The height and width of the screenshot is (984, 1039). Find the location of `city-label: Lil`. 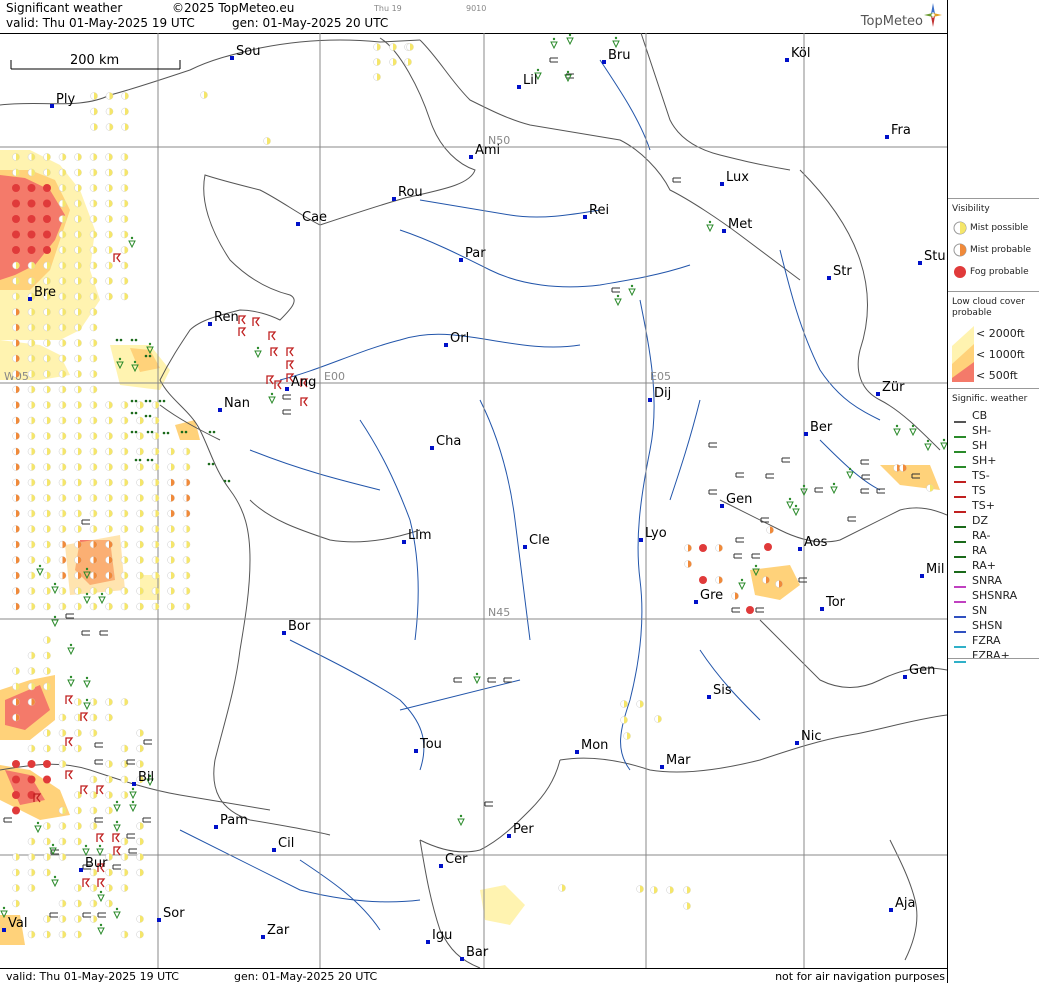

city-label: Lil is located at coordinates (530, 80).